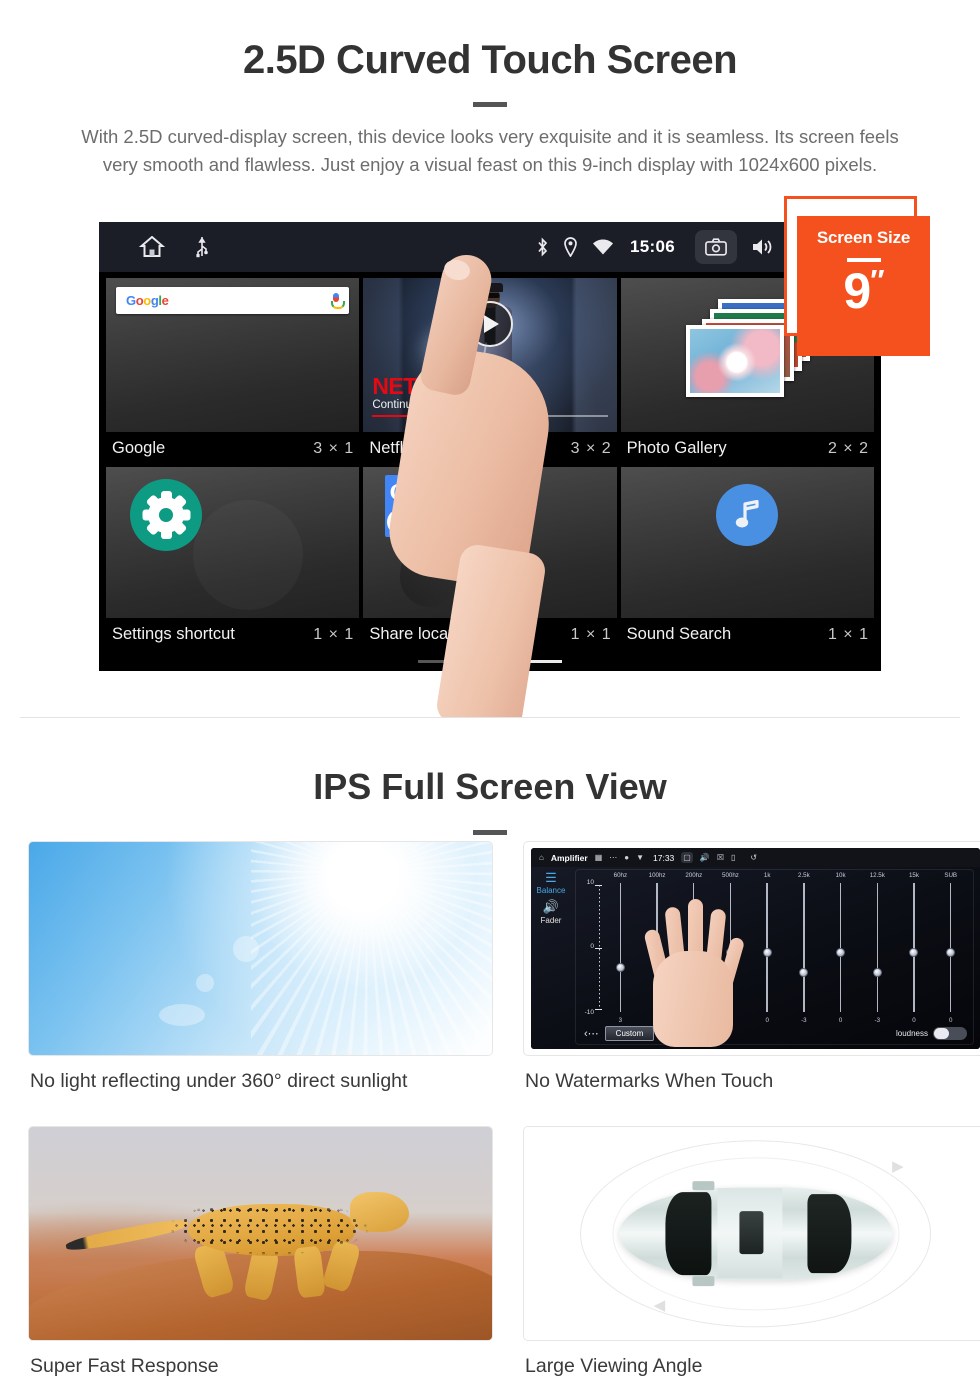  I want to click on card-caption: Large Viewing Angle, so click(614, 1366).